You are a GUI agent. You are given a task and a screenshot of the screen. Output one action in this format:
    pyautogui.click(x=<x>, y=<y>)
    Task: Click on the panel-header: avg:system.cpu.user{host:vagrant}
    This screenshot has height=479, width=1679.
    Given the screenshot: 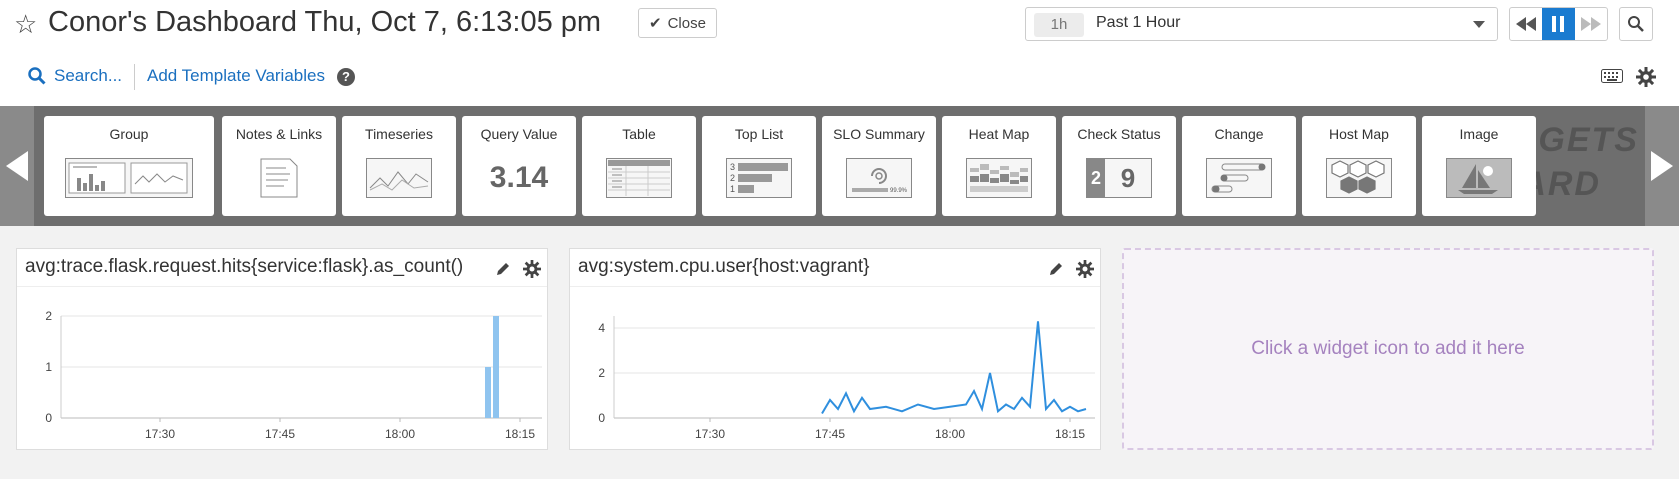 What is the action you would take?
    pyautogui.click(x=835, y=268)
    